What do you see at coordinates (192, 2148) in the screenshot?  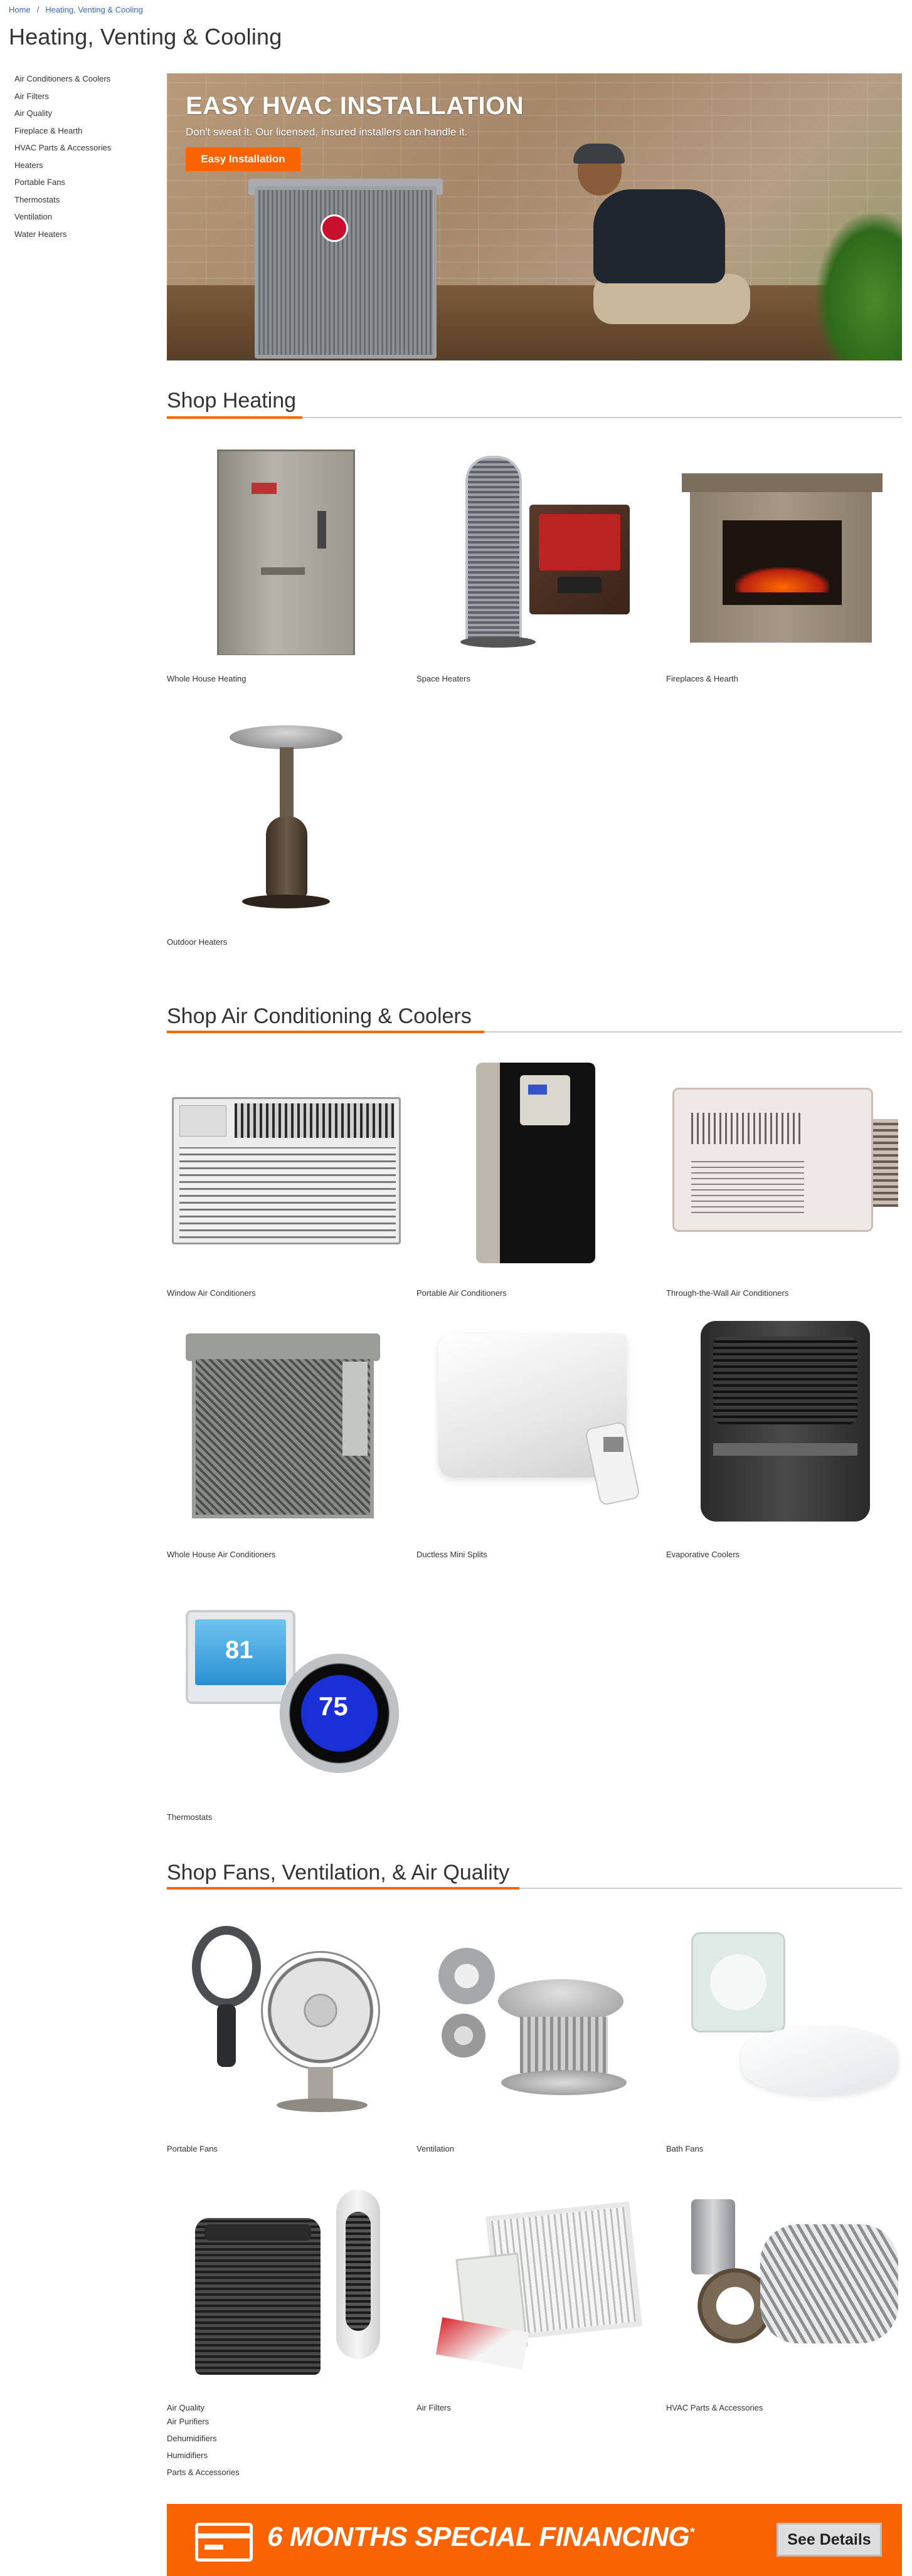 I see `tile-label: Portable Fans` at bounding box center [192, 2148].